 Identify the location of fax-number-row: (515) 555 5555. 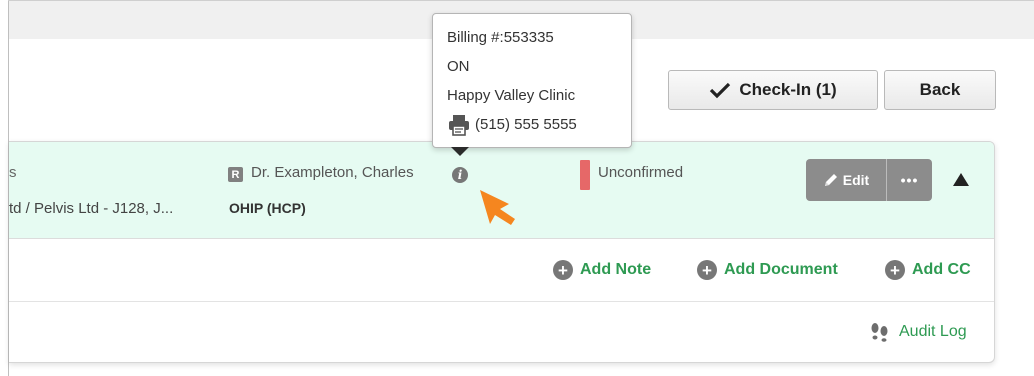
(532, 124).